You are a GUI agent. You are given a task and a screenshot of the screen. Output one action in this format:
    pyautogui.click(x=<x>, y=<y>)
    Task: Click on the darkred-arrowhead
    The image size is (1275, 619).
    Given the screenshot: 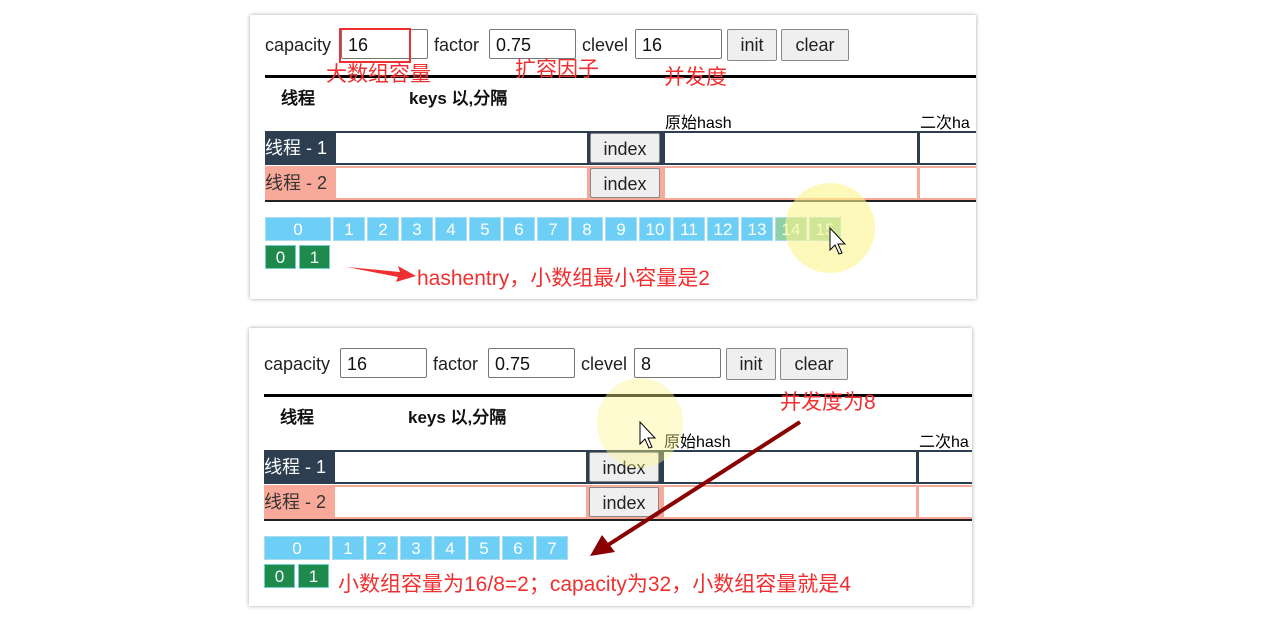 What is the action you would take?
    pyautogui.click(x=602, y=545)
    